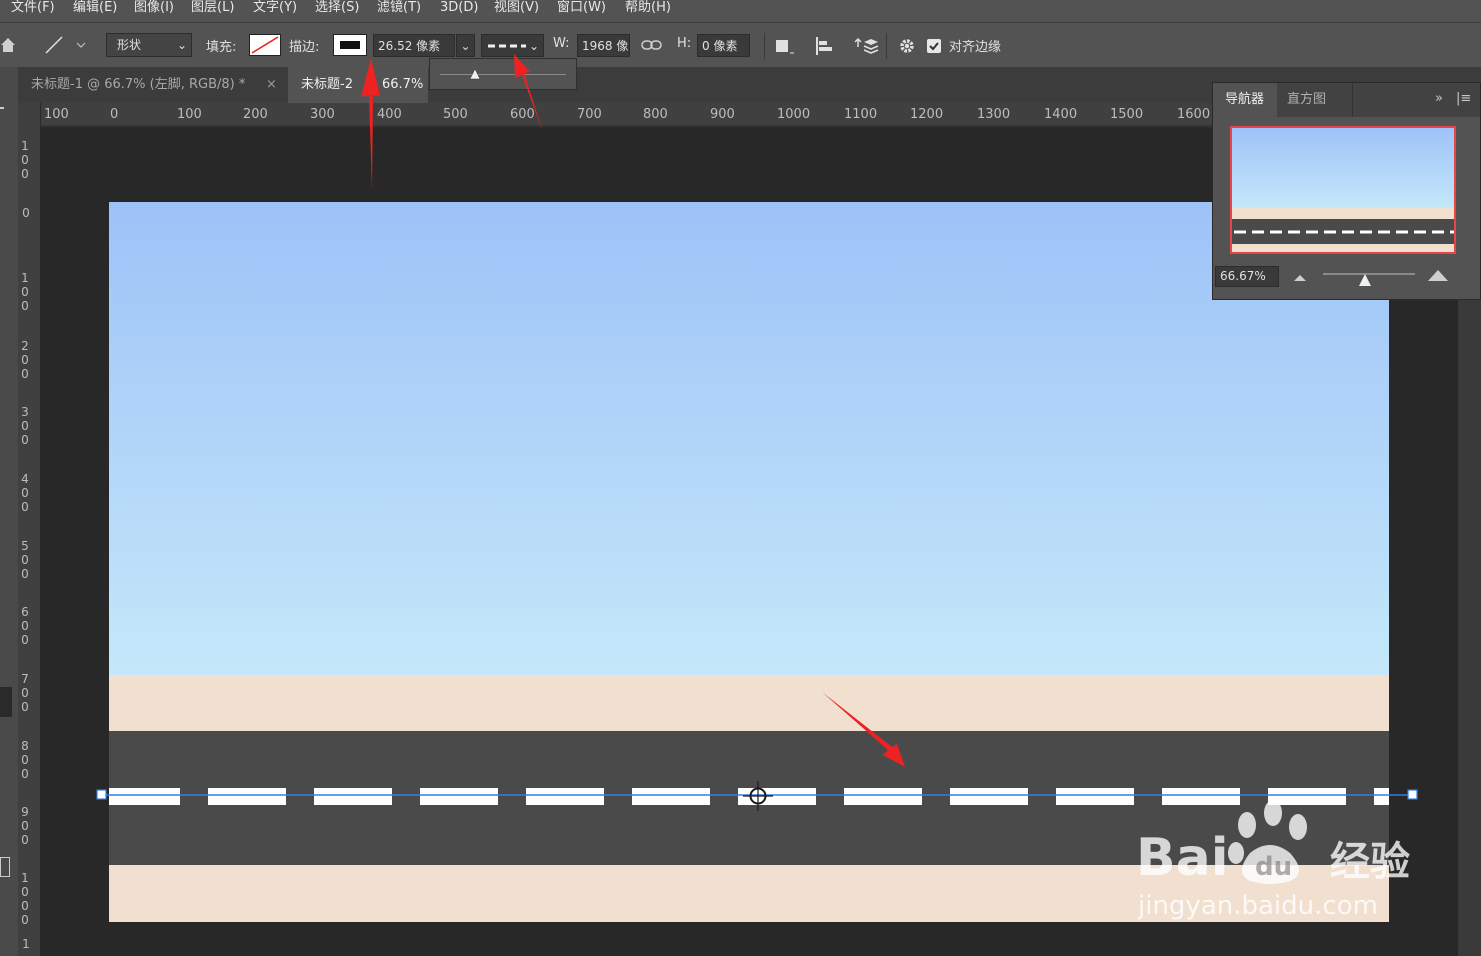 The width and height of the screenshot is (1481, 956). I want to click on menu-help: 帮助(H), so click(648, 8).